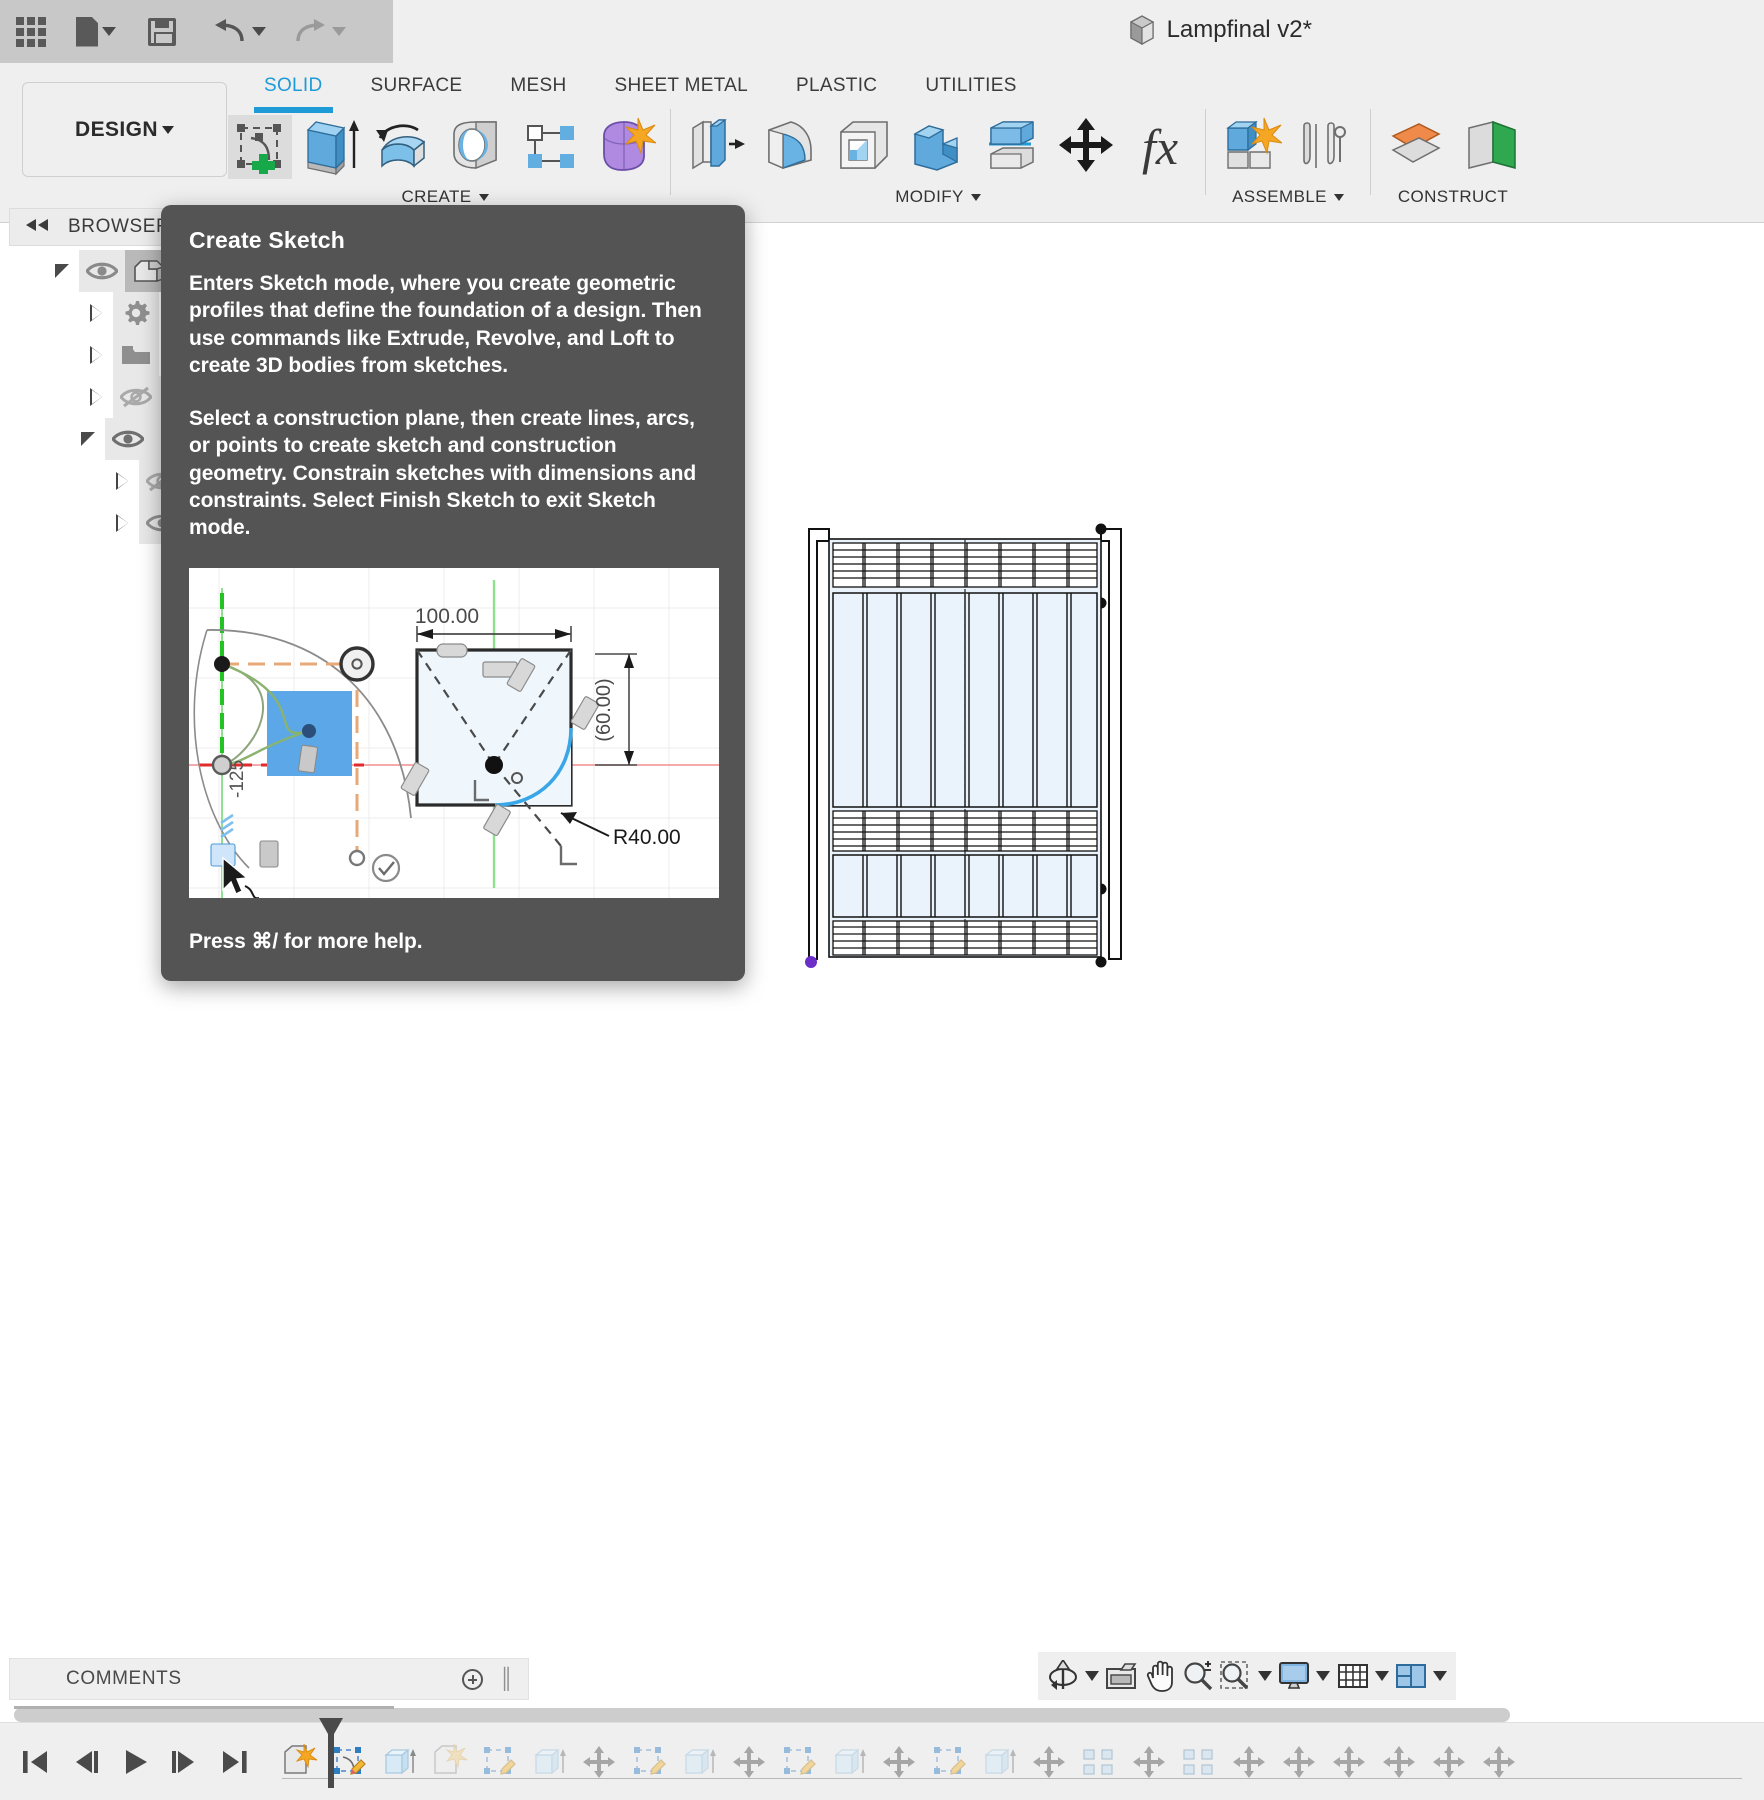 This screenshot has height=1800, width=1764. I want to click on tool-new-component, so click(1251, 147).